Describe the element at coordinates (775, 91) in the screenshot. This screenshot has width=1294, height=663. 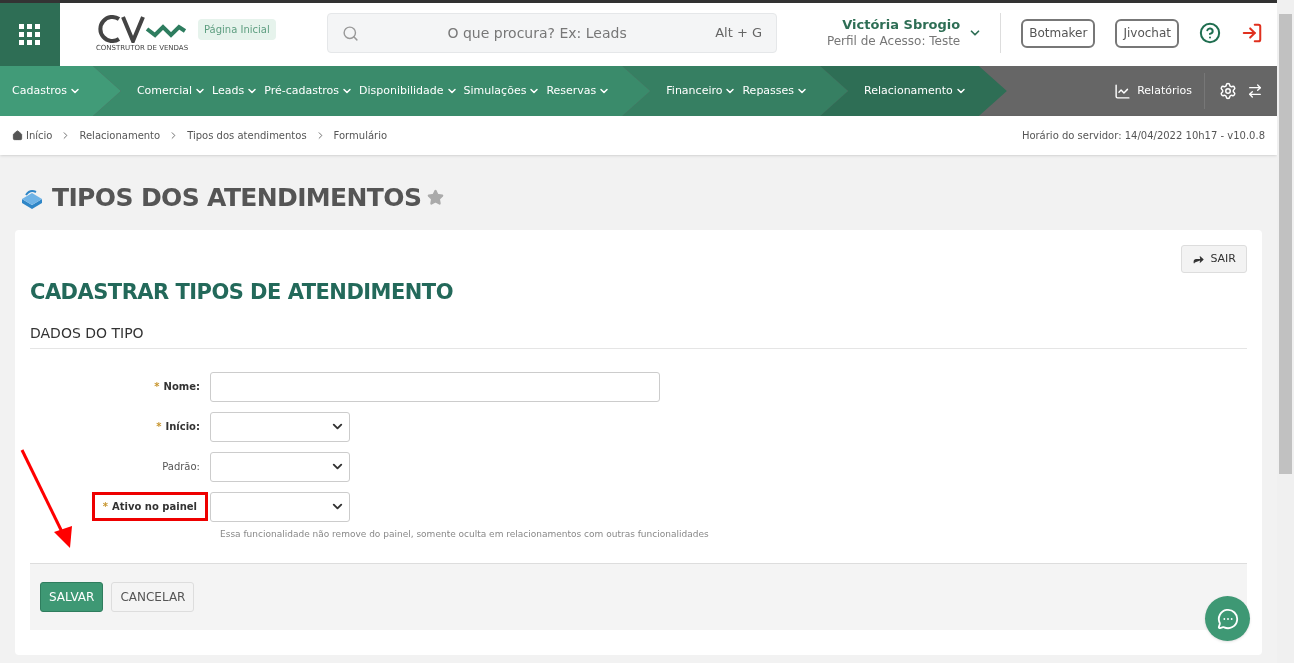
I see `nav-menu-item: Repasses` at that location.